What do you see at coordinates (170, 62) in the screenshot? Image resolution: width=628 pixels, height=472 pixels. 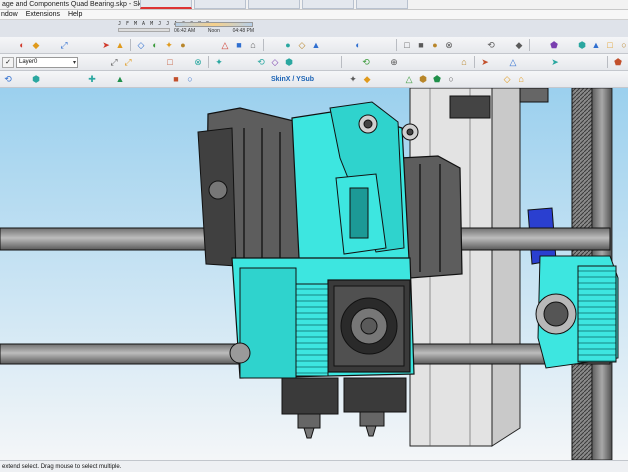 I see `chamfer-icon: □` at bounding box center [170, 62].